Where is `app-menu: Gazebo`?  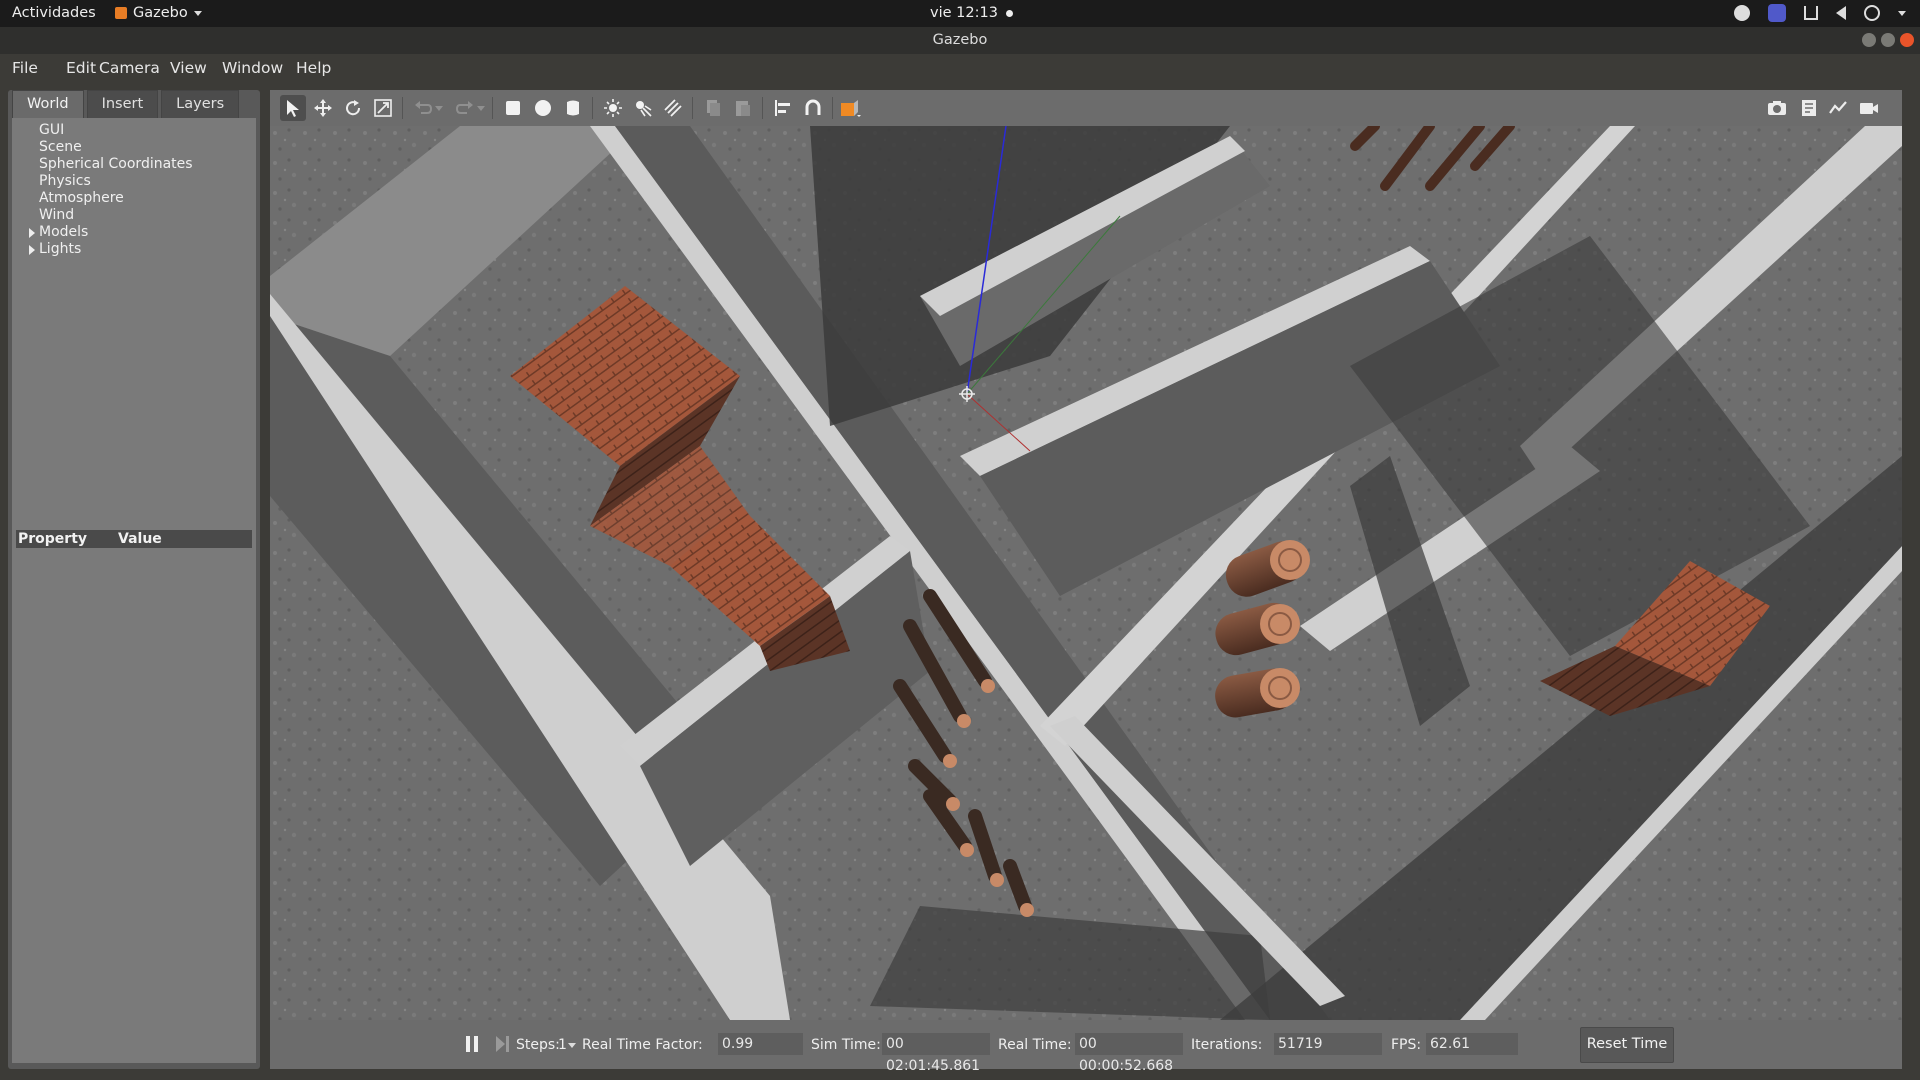
app-menu: Gazebo is located at coordinates (158, 13).